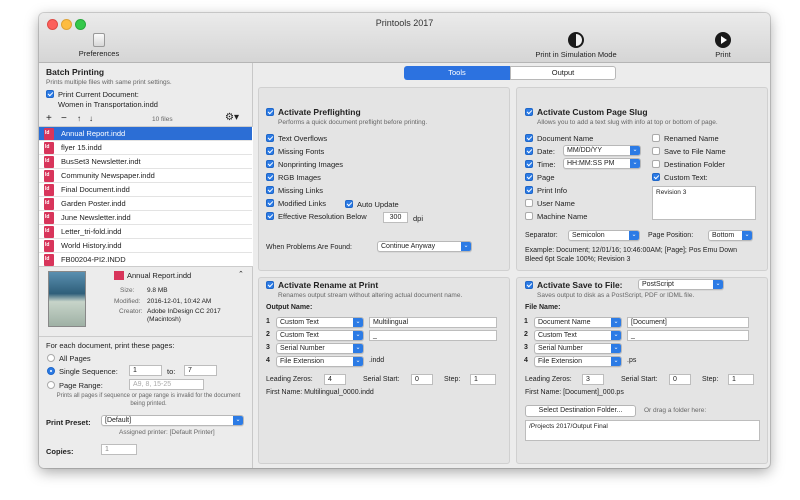  I want to click on destination-path: /Projects 2017/Output Final, so click(642, 430).